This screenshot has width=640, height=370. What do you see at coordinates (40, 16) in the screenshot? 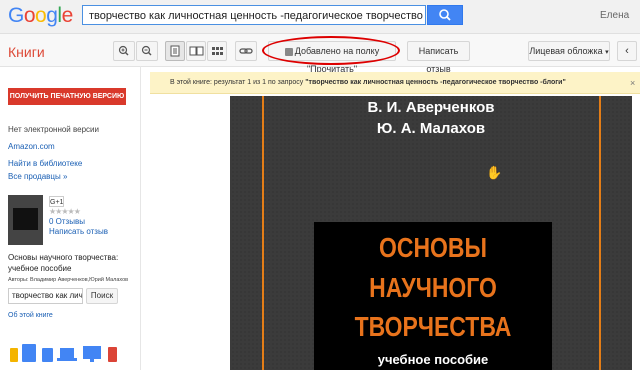
I see `google-logo: Google` at bounding box center [40, 16].